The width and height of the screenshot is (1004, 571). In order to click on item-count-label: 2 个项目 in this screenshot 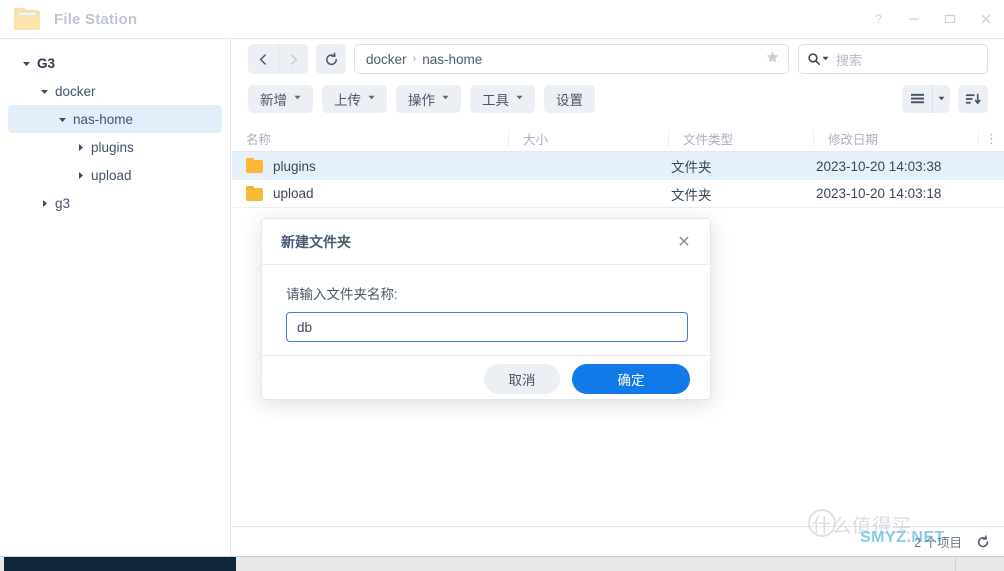, I will do `click(938, 543)`.